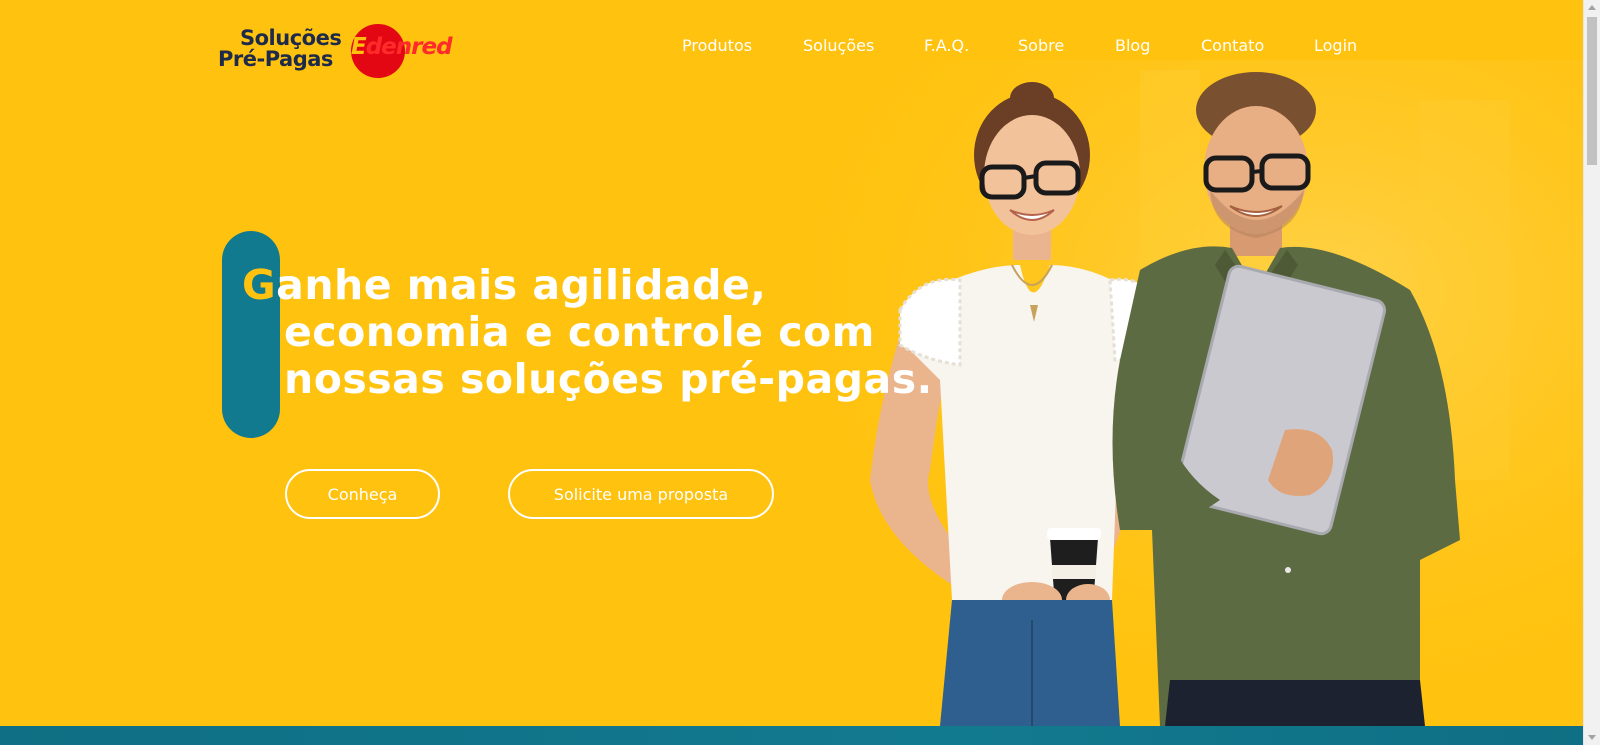 This screenshot has height=745, width=1600. What do you see at coordinates (838, 45) in the screenshot?
I see `nav-item-solucoes: Soluções` at bounding box center [838, 45].